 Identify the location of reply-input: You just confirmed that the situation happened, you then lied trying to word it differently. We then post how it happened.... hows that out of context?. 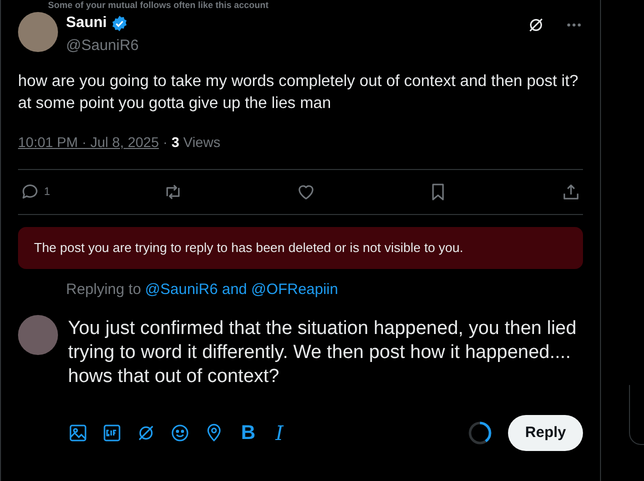
(325, 352).